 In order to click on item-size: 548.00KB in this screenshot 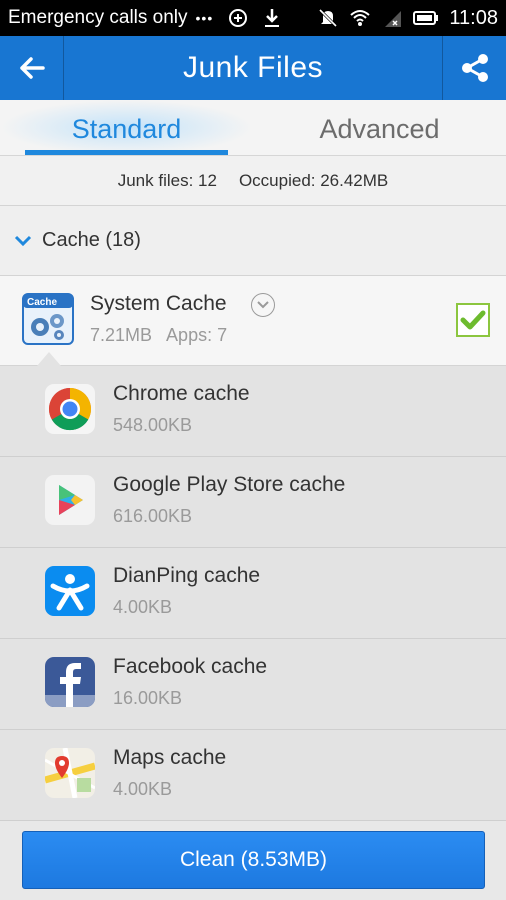, I will do `click(153, 425)`.